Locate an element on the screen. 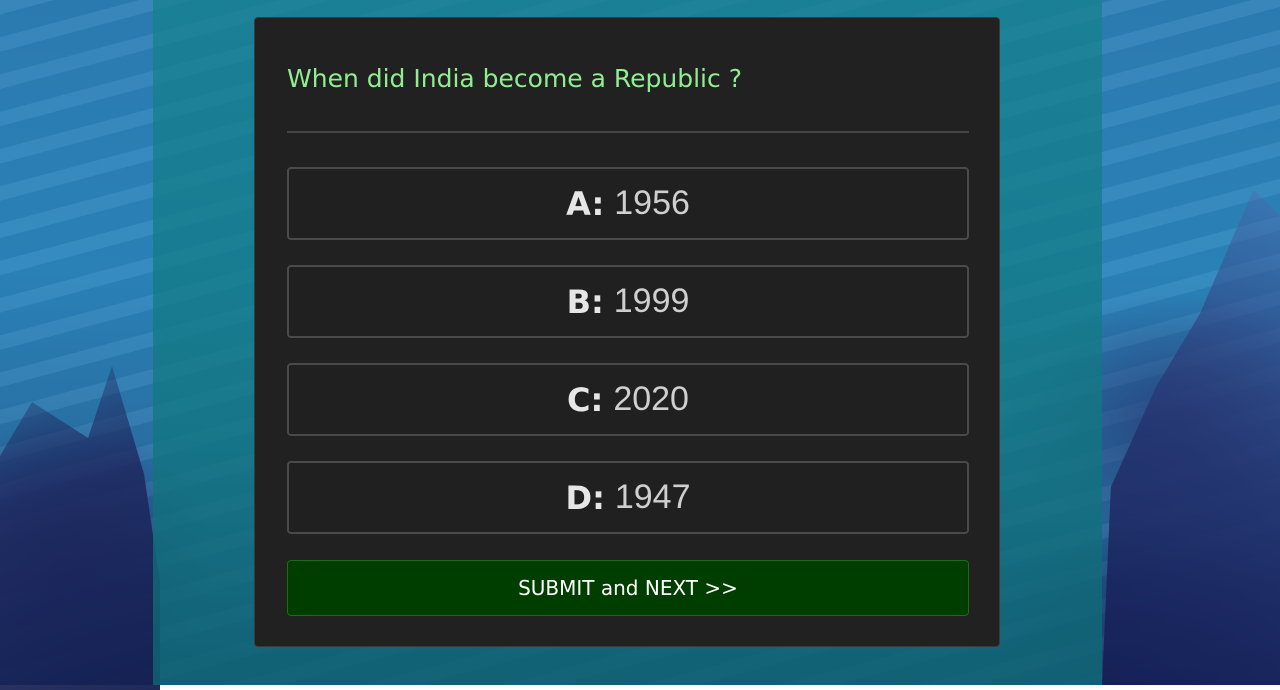  question-text: When did India become a Republic ? is located at coordinates (514, 78).